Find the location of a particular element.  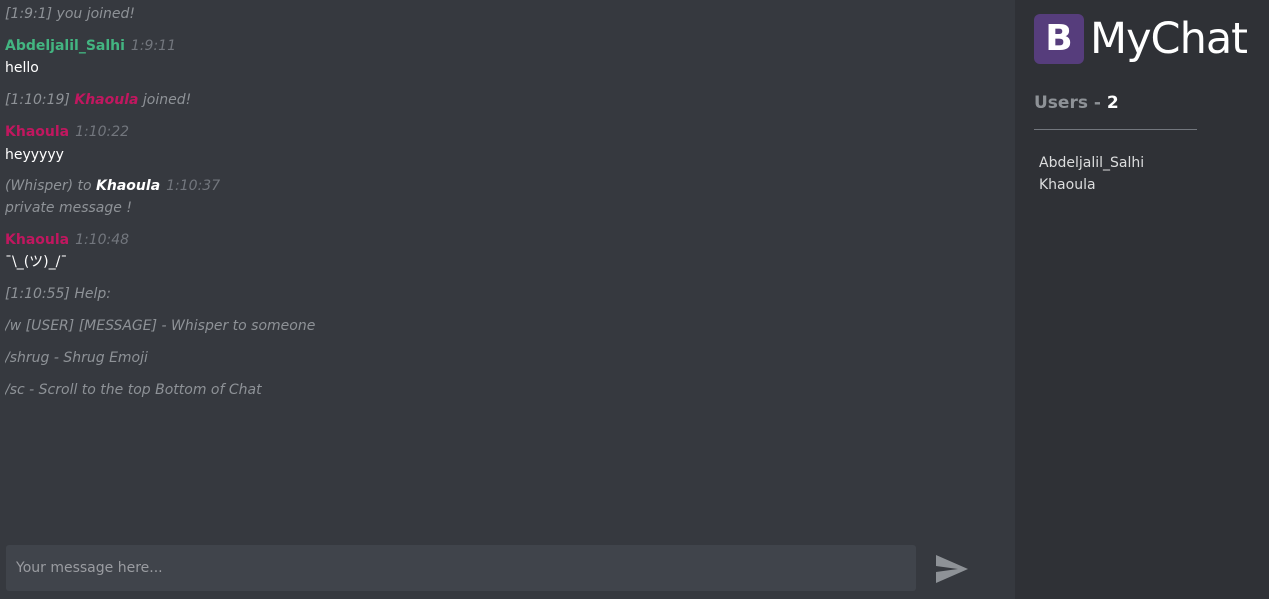

whisper-recipient: Khaoula is located at coordinates (128, 186).